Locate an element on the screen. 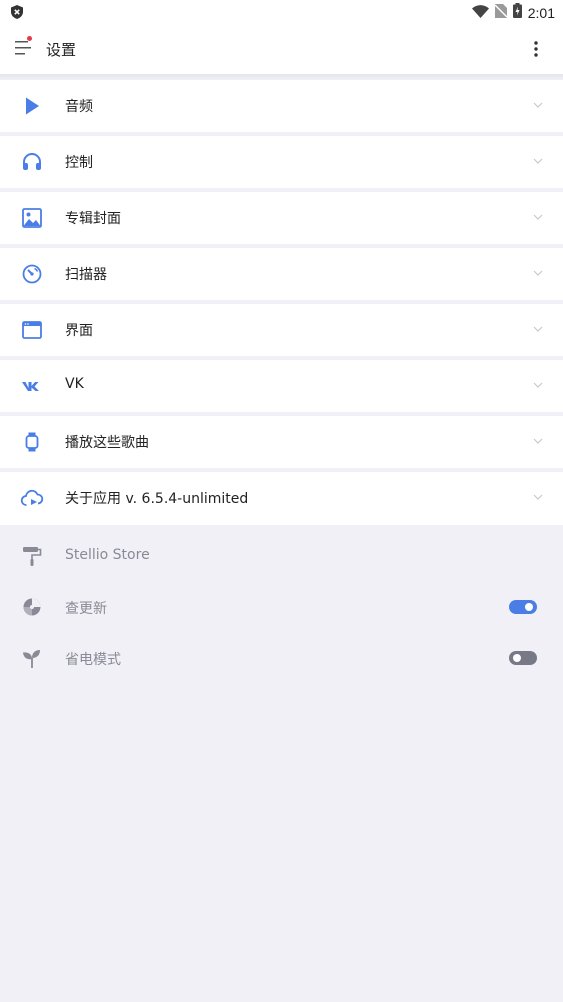 The width and height of the screenshot is (563, 1002). settings-item-label: 扫描器 is located at coordinates (86, 275).